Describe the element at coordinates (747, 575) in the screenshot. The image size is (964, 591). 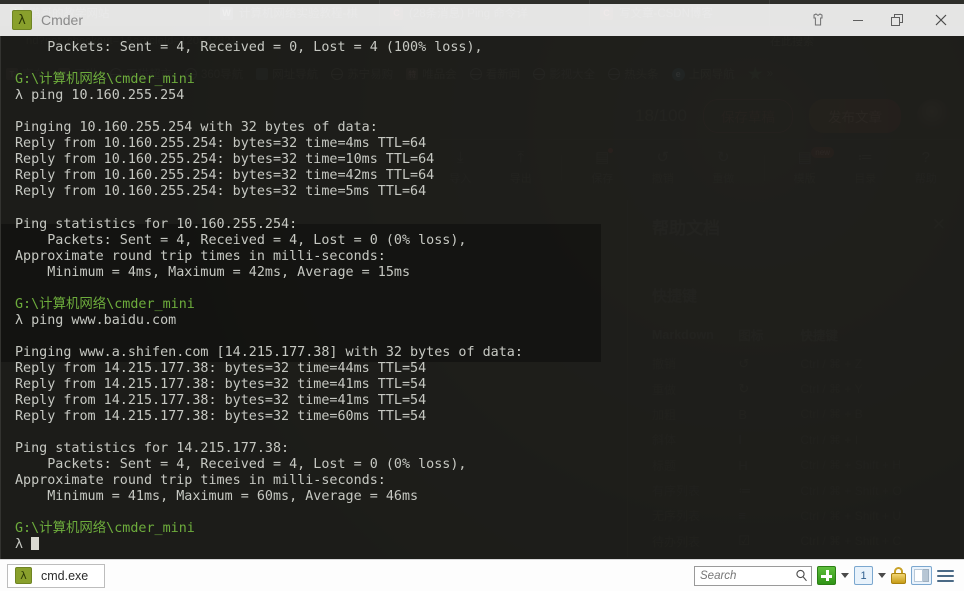
I see `search-input` at that location.